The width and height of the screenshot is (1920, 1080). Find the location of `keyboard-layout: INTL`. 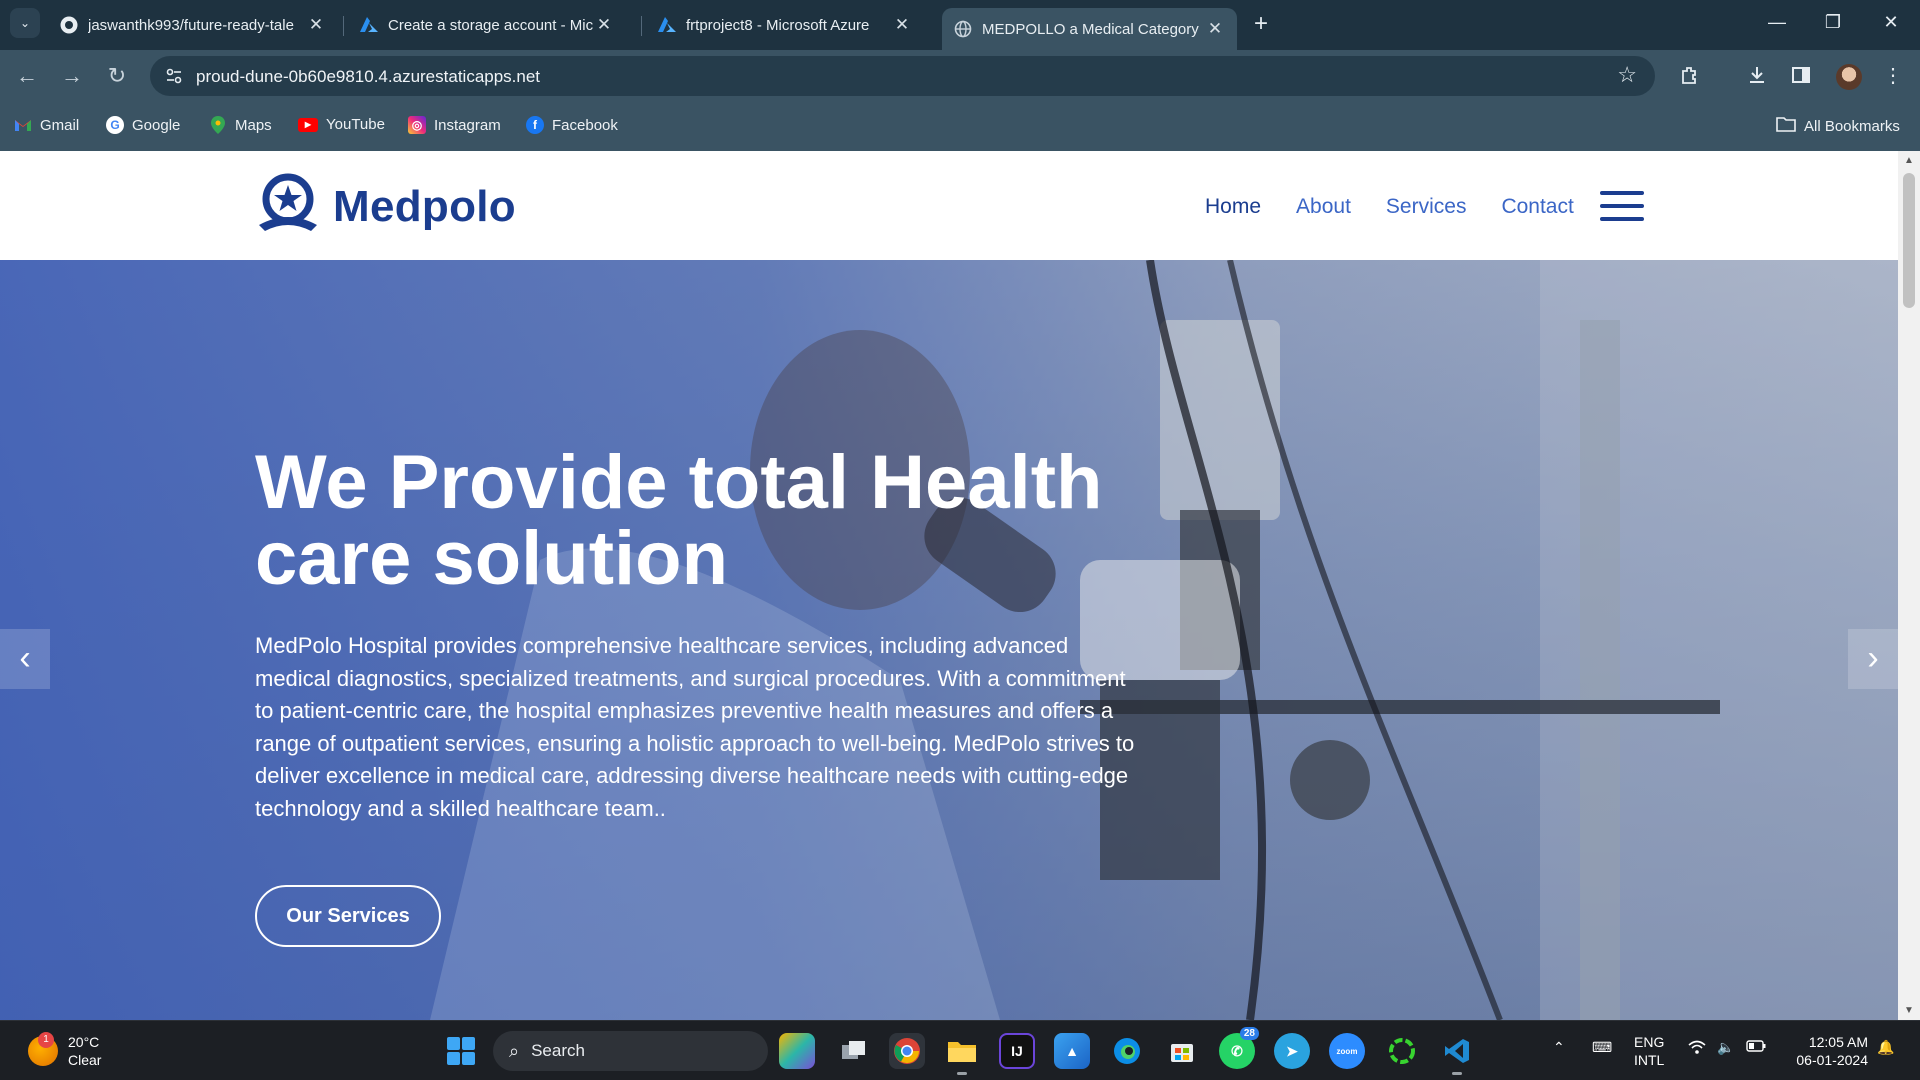

keyboard-layout: INTL is located at coordinates (1649, 1060).